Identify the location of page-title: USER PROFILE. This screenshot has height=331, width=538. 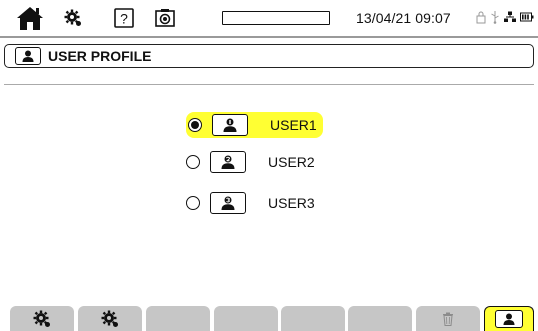
(100, 56).